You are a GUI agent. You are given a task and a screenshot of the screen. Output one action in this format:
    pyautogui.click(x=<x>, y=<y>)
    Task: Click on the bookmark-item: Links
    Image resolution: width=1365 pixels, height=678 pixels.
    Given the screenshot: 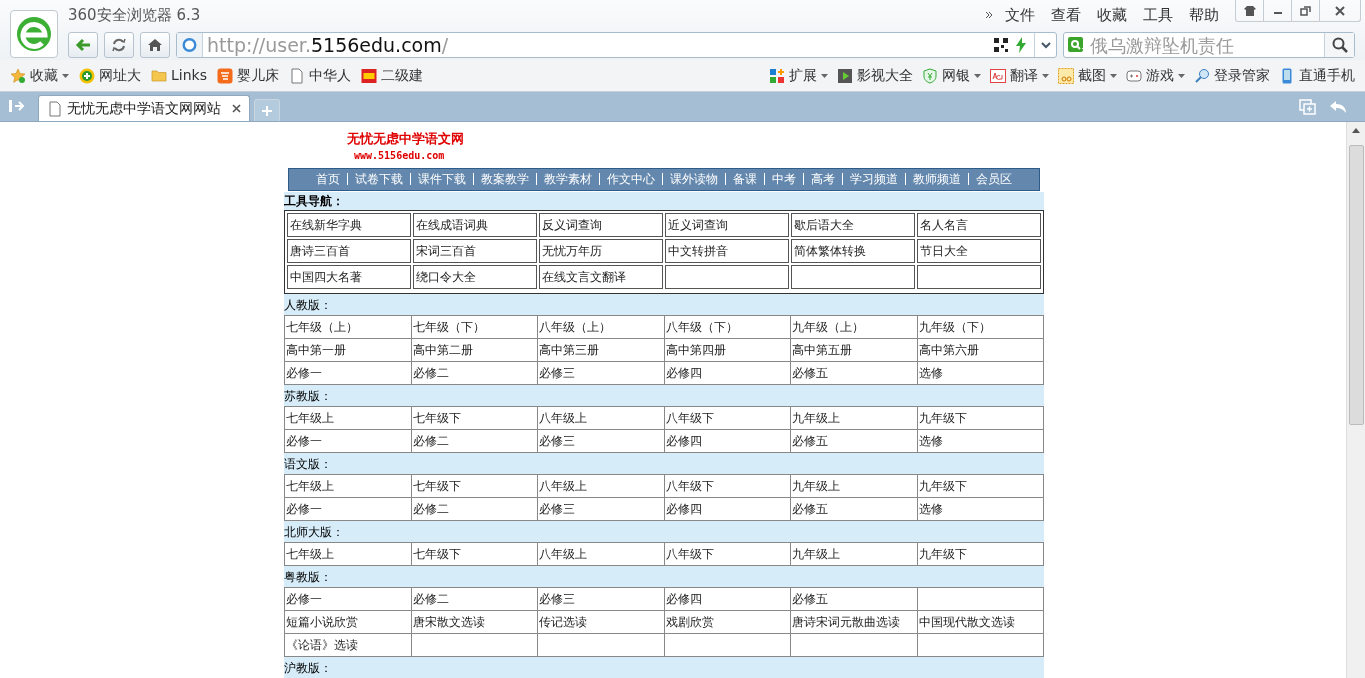 What is the action you would take?
    pyautogui.click(x=179, y=75)
    